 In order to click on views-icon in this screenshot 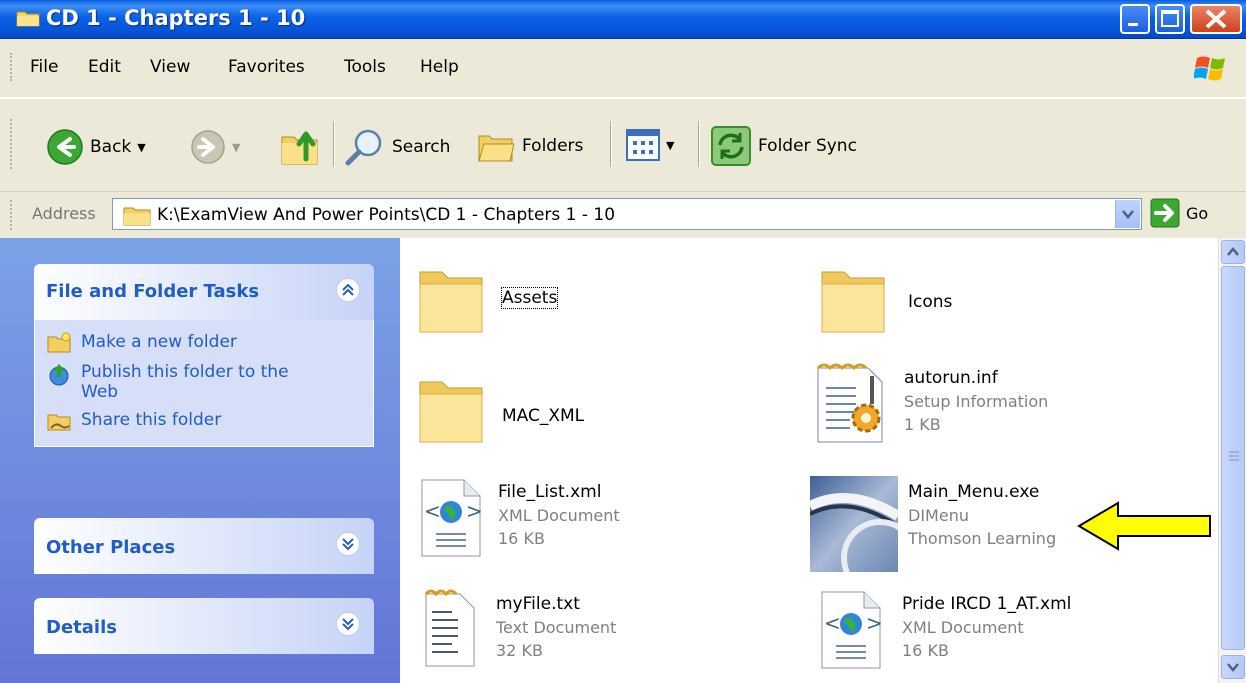, I will do `click(643, 145)`.